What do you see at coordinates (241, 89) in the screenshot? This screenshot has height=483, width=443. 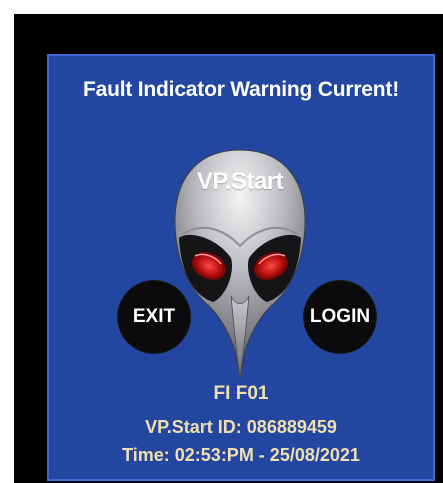 I see `warning-title: Fault Indicator Warning Current!` at bounding box center [241, 89].